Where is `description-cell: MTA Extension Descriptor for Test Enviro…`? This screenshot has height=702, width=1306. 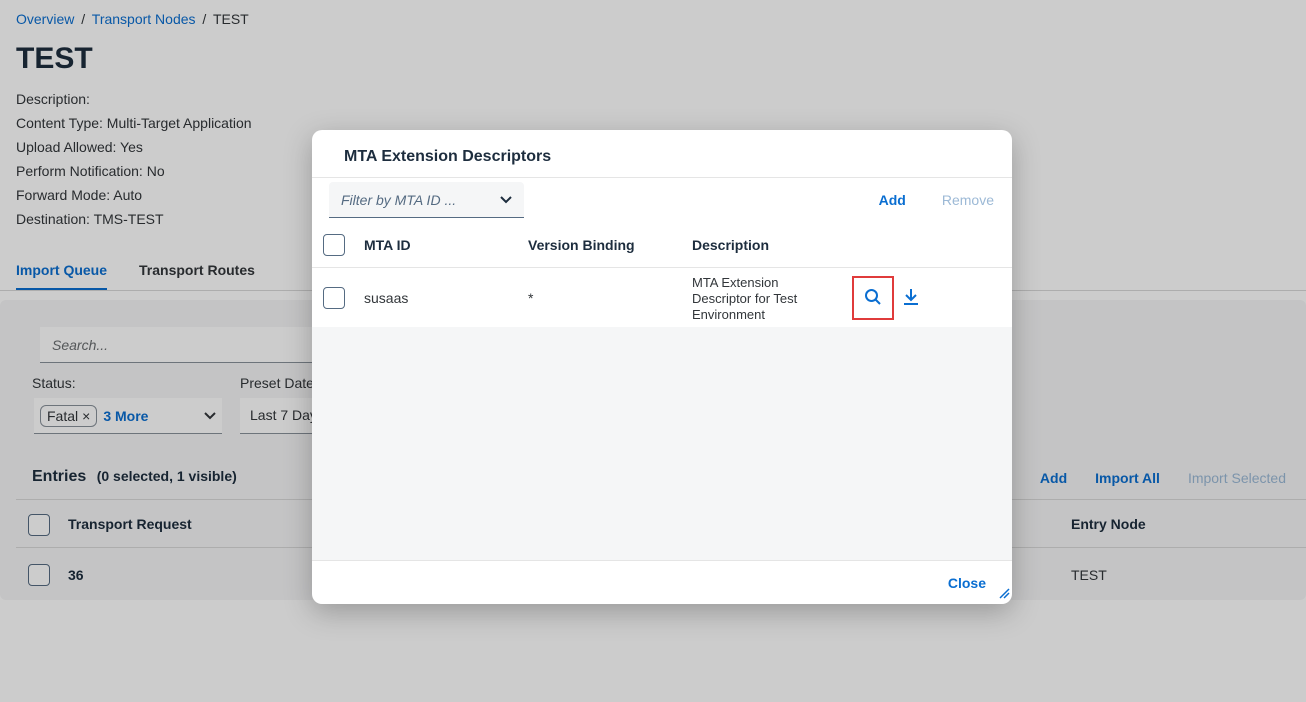 description-cell: MTA Extension Descriptor for Test Enviro… is located at coordinates (745, 298).